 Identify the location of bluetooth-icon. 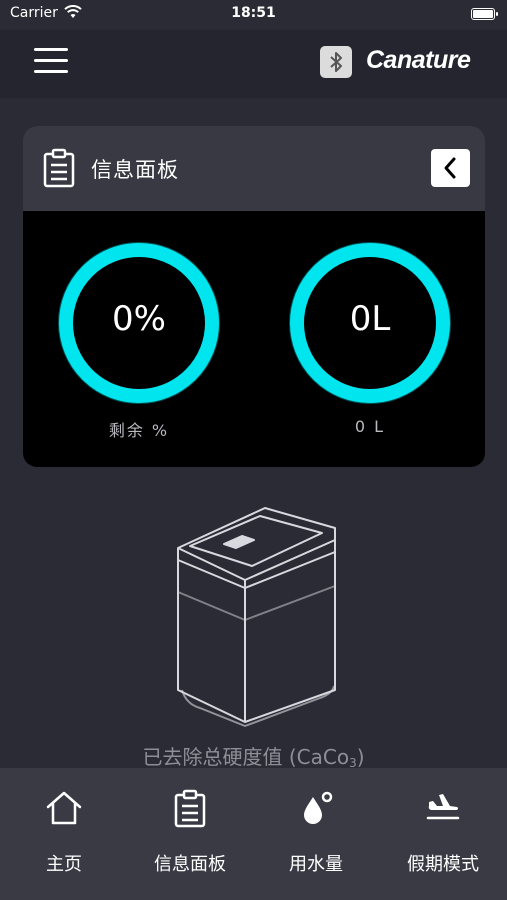
(336, 62).